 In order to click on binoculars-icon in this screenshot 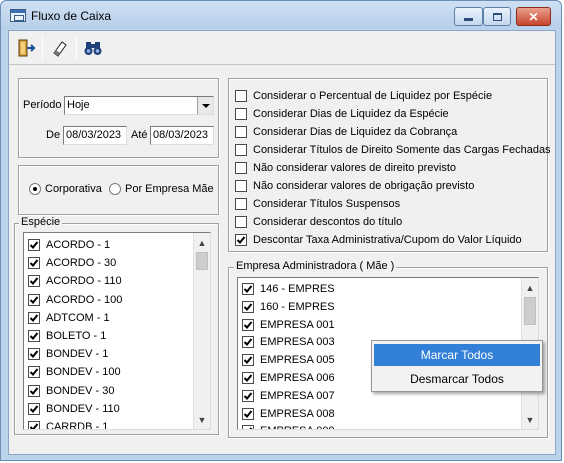, I will do `click(93, 48)`.